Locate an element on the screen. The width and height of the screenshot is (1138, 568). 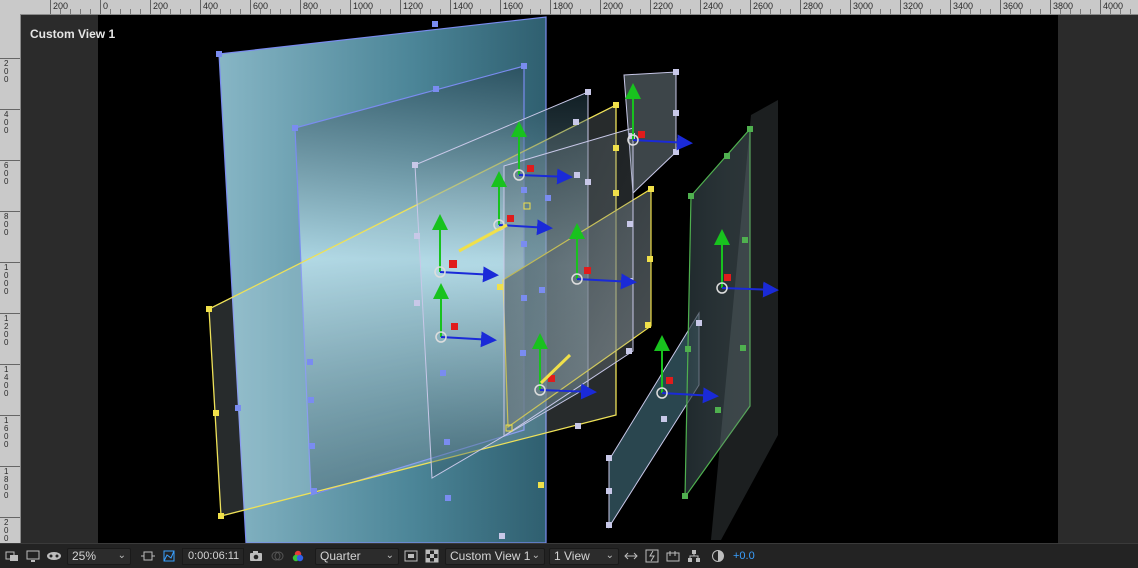
current-time-field: 0:00:06:11 is located at coordinates (213, 556).